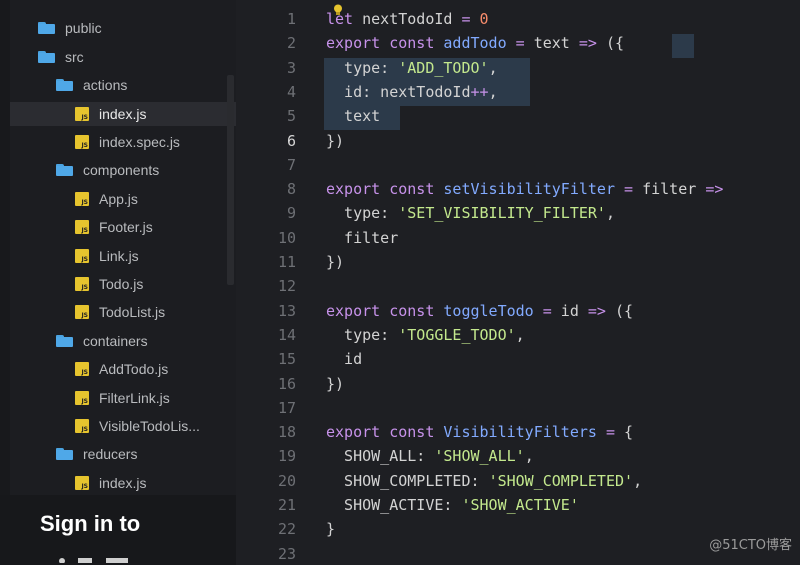  Describe the element at coordinates (90, 524) in the screenshot. I see `sign-in-title: Sign in to` at that location.